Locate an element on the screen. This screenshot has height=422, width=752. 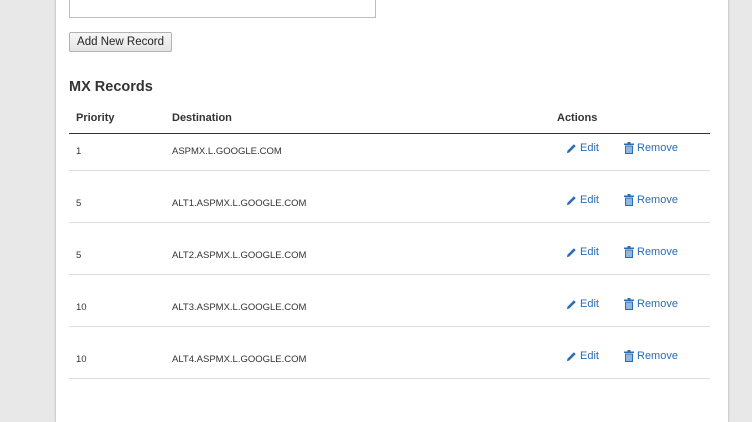
table-row: 10 ALT4.ASPMX.L.GOOGLE.COM Edit Remove is located at coordinates (389, 360).